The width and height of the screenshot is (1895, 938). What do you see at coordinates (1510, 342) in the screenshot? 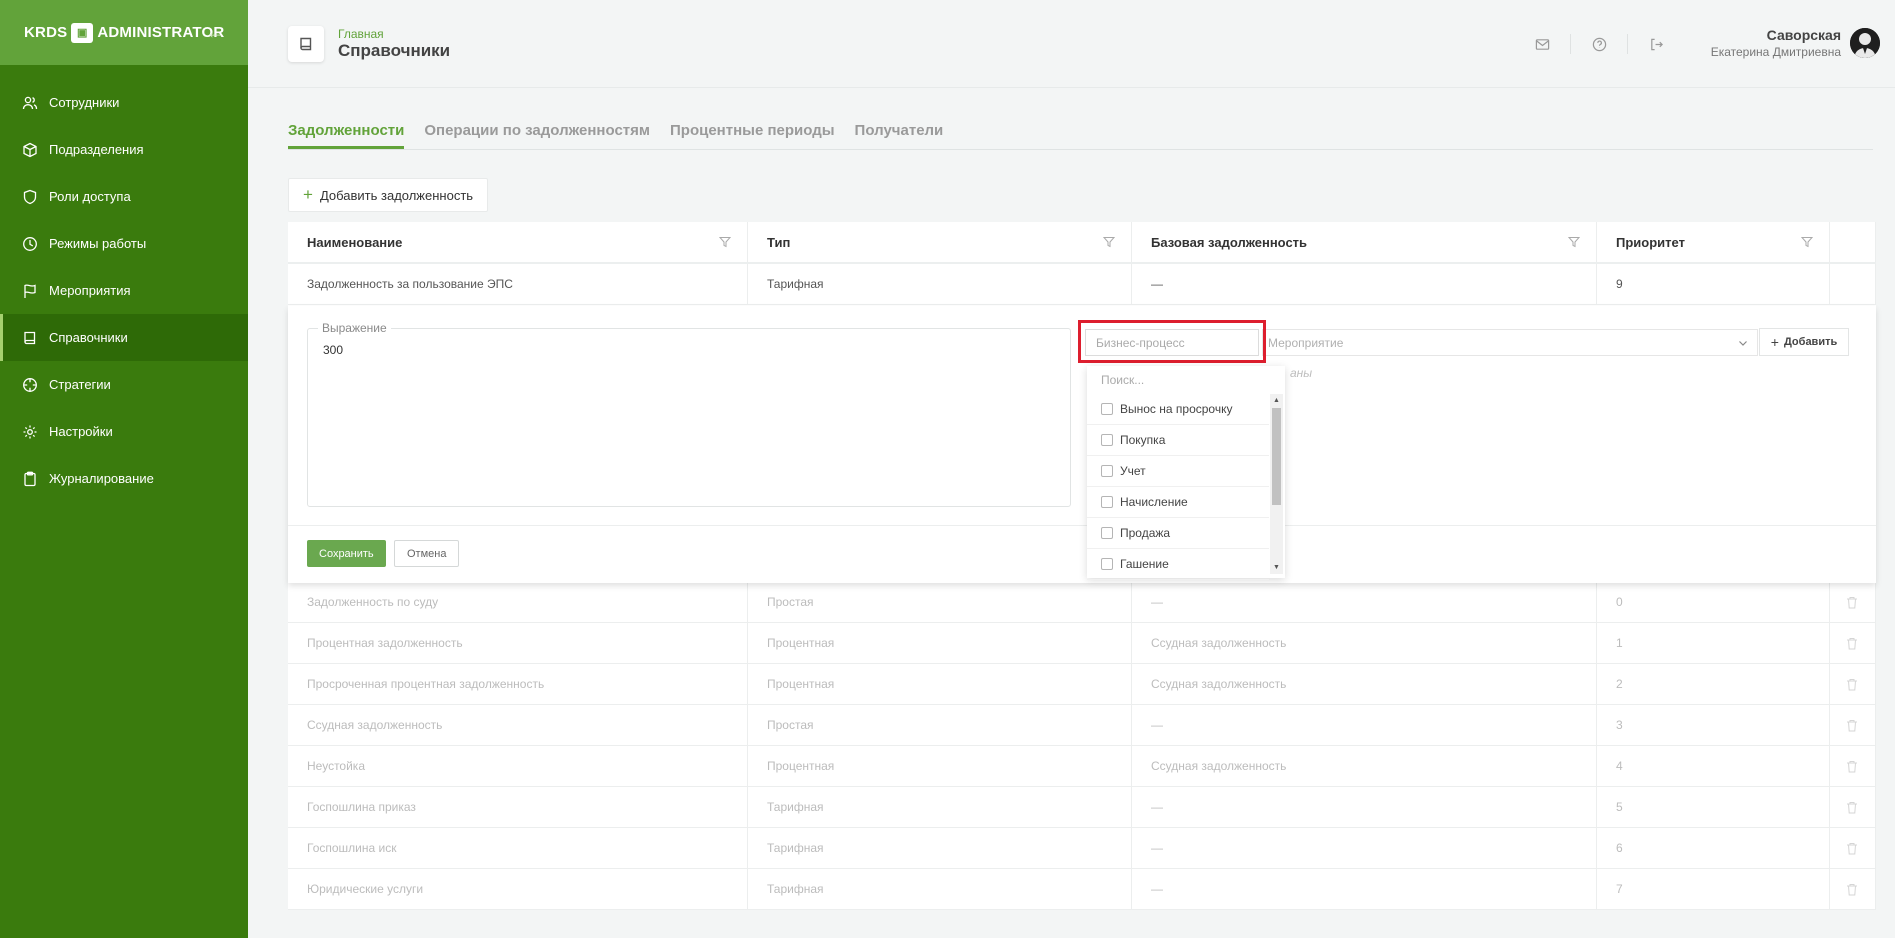
I see `event-select: Мероприятие` at bounding box center [1510, 342].